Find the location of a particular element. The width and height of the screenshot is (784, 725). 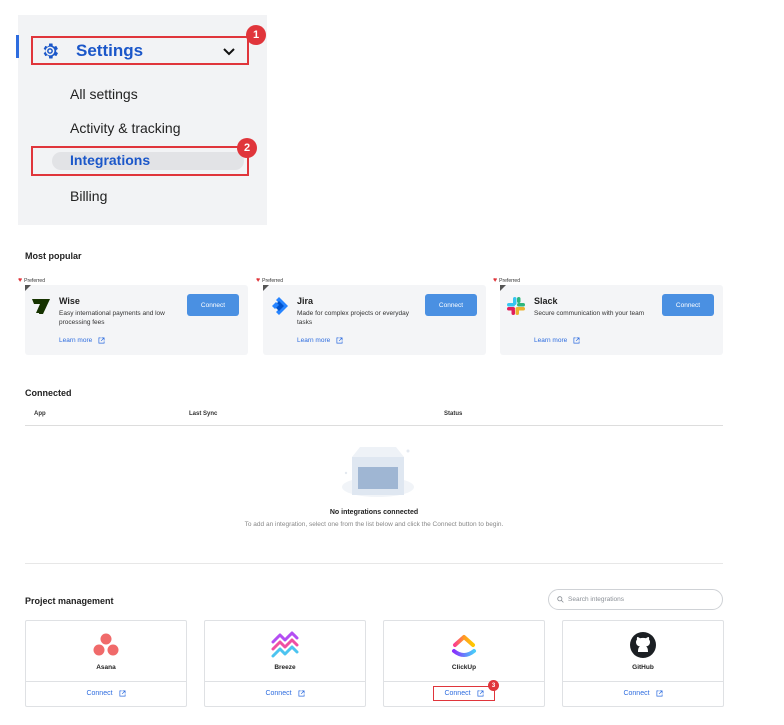

integration-card-breeze: Breeze Connect is located at coordinates (285, 663).